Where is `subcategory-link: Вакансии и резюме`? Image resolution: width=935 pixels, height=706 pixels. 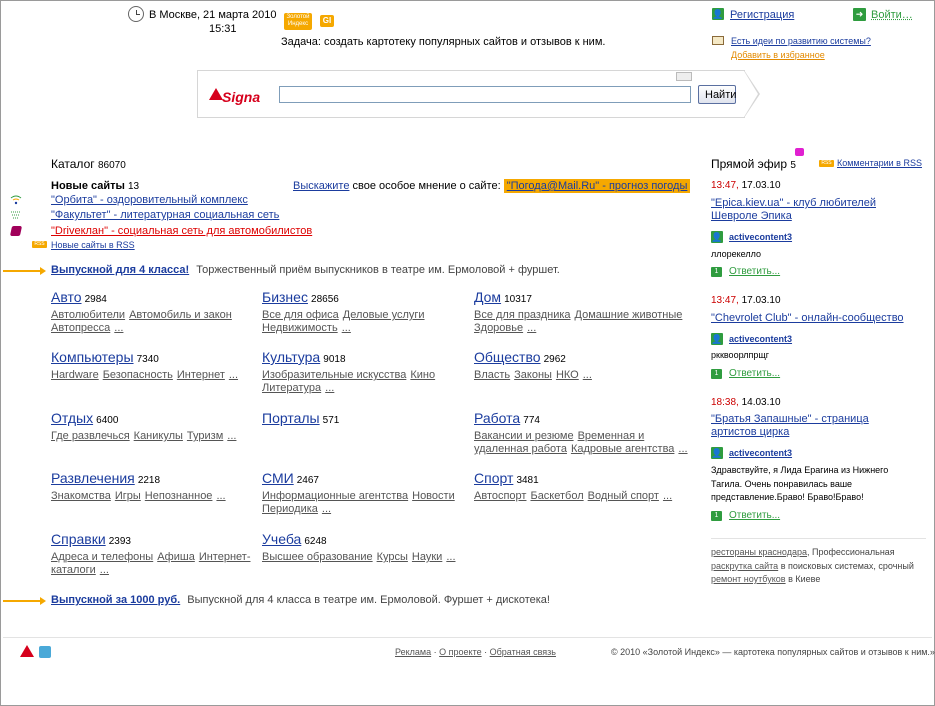 subcategory-link: Вакансии и резюме is located at coordinates (524, 436).